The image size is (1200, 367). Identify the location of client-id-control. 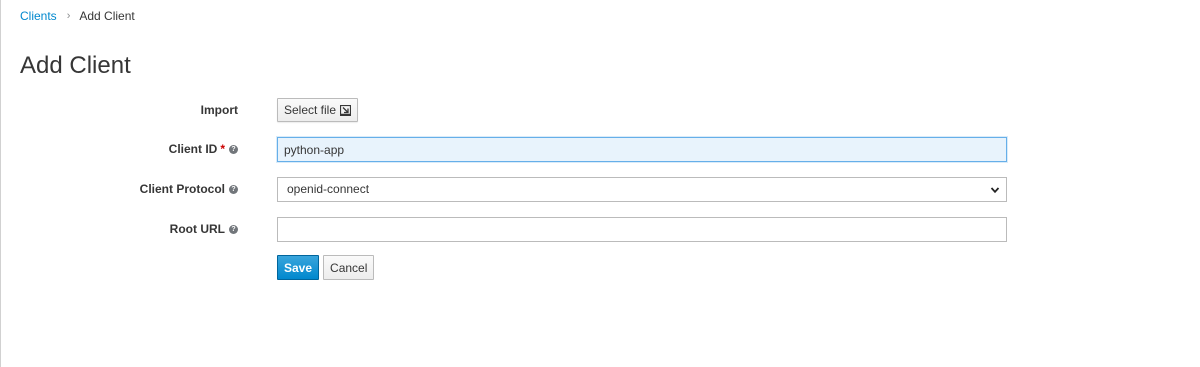
(642, 149).